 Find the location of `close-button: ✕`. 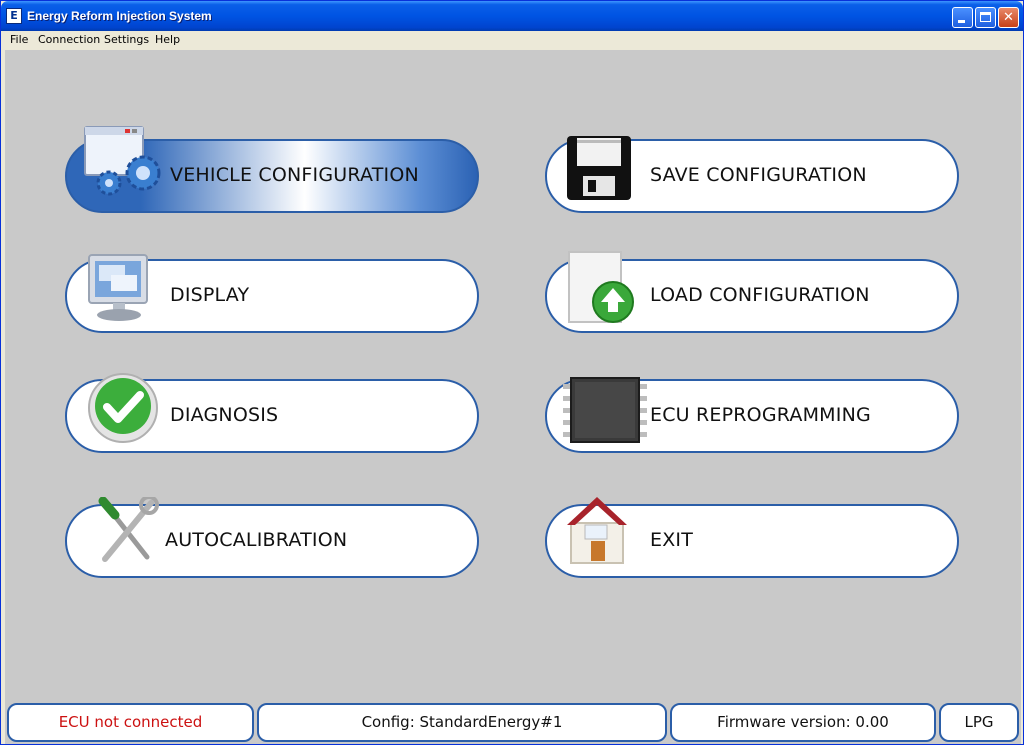

close-button: ✕ is located at coordinates (1008, 17).